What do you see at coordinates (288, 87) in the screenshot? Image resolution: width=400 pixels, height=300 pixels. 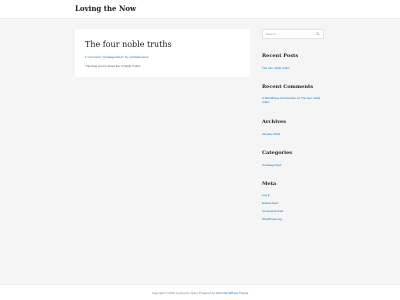 I see `recent-comments-title: Recent Comments` at bounding box center [288, 87].